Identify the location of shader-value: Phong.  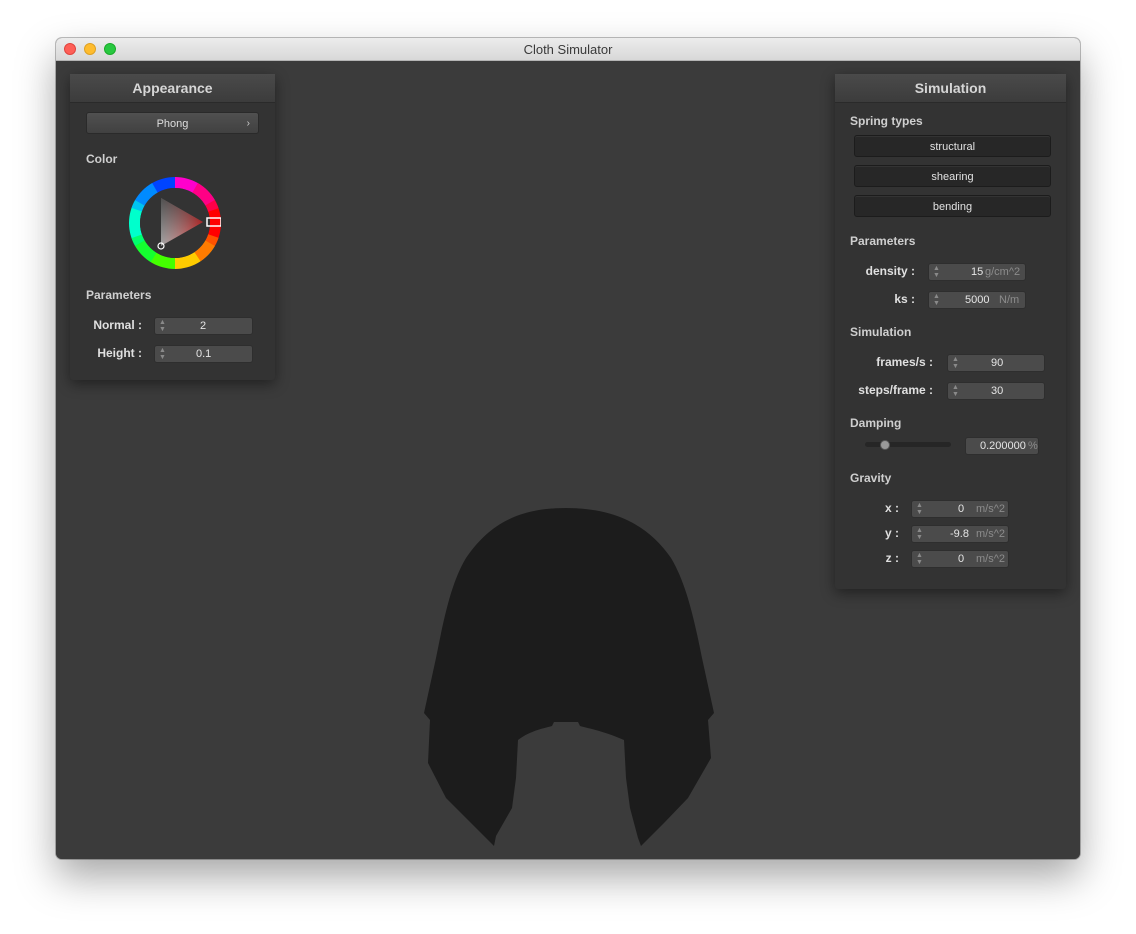
(172, 124).